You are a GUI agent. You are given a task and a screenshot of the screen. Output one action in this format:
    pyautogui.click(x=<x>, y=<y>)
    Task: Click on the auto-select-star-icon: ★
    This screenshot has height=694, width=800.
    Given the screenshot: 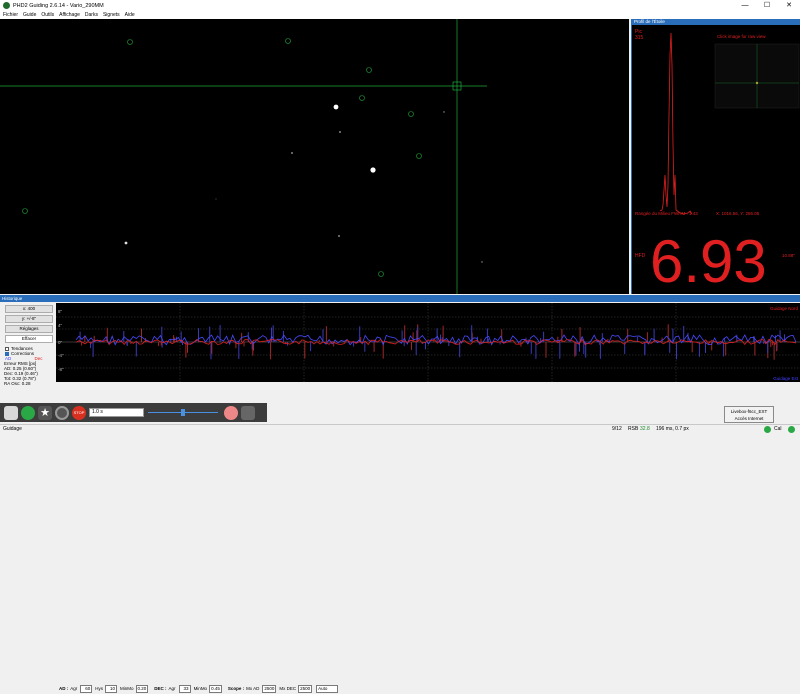 What is the action you would take?
    pyautogui.click(x=45, y=413)
    